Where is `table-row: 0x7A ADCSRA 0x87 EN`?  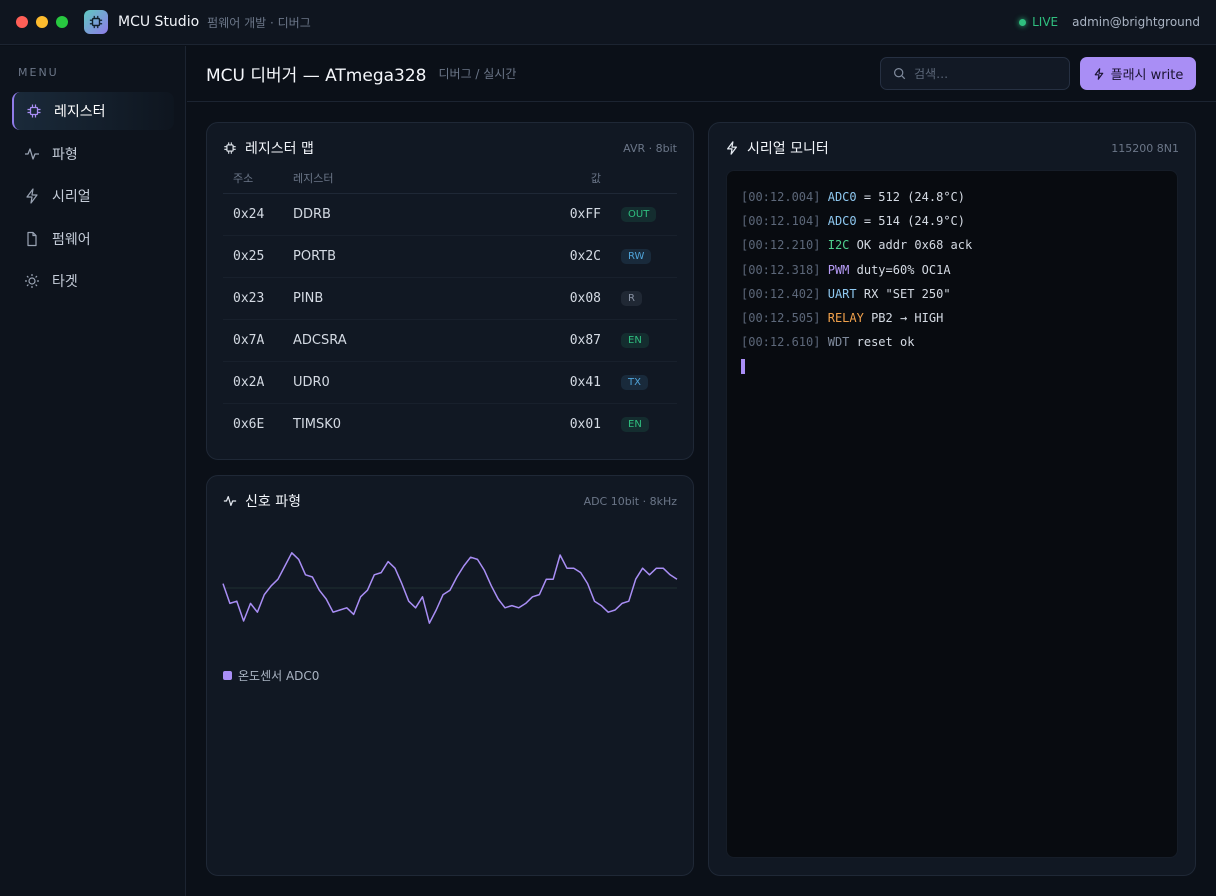 table-row: 0x7A ADCSRA 0x87 EN is located at coordinates (450, 340).